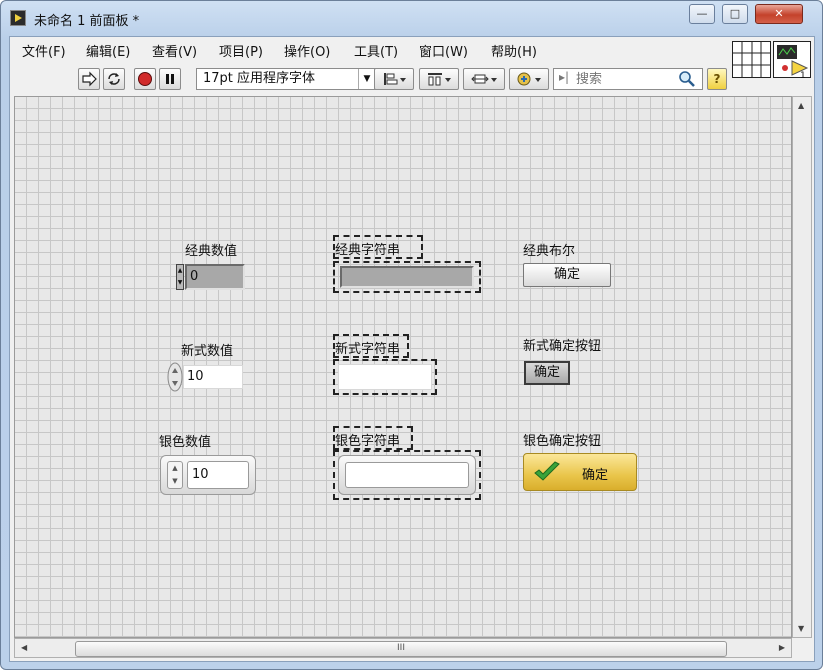 This screenshot has width=823, height=670. What do you see at coordinates (368, 441) in the screenshot?
I see `silver-string-label: 银色字符串` at bounding box center [368, 441].